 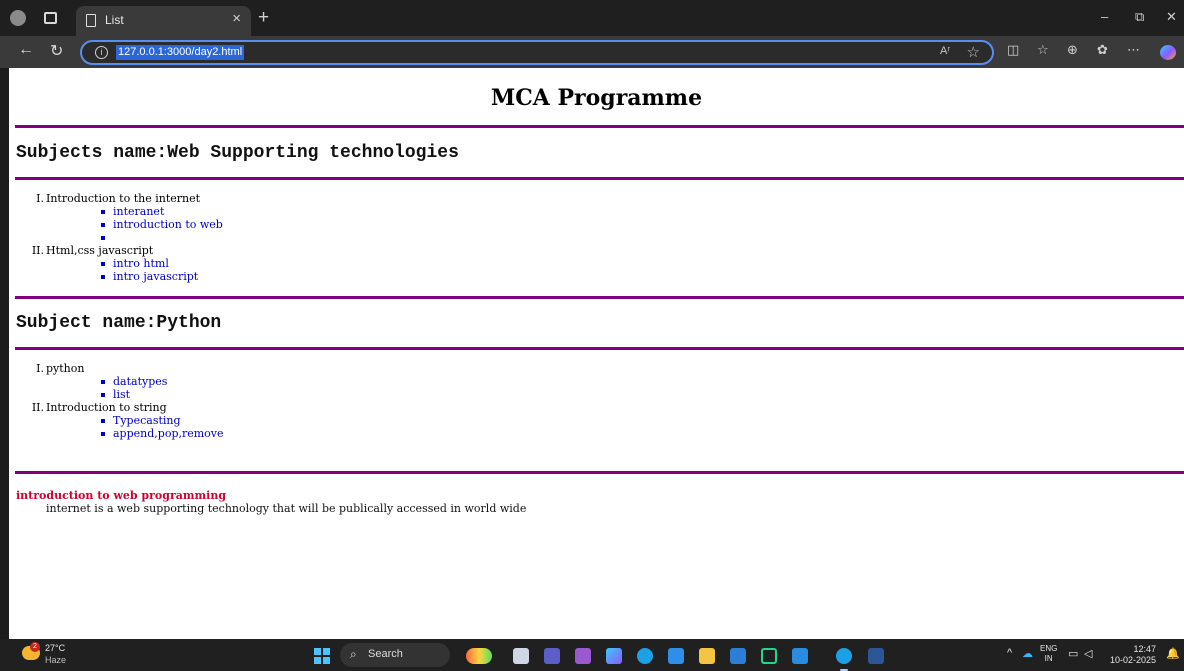 What do you see at coordinates (1088, 653) in the screenshot?
I see `volume-icon: ◁` at bounding box center [1088, 653].